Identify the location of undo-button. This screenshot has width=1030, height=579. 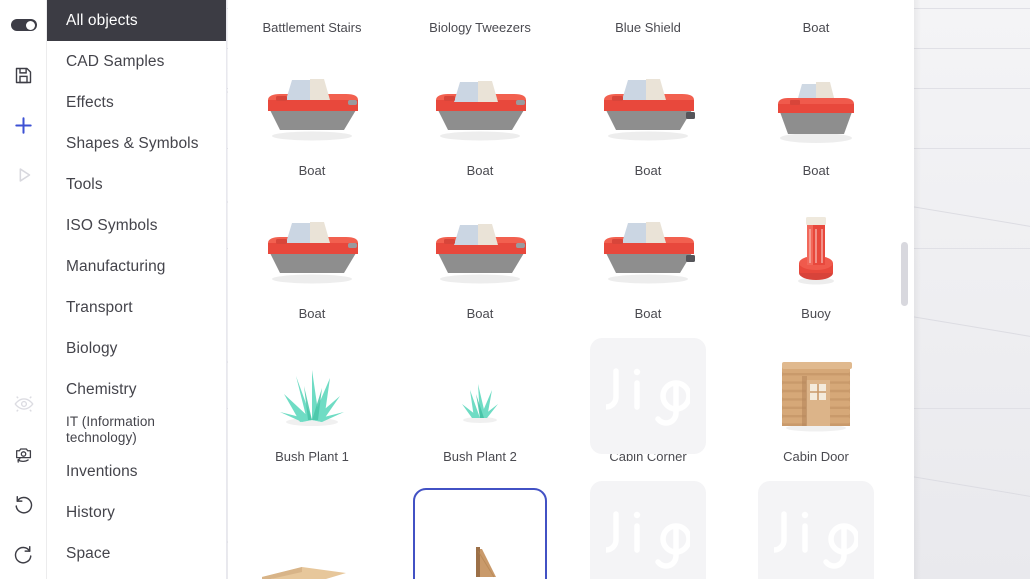
(23, 504).